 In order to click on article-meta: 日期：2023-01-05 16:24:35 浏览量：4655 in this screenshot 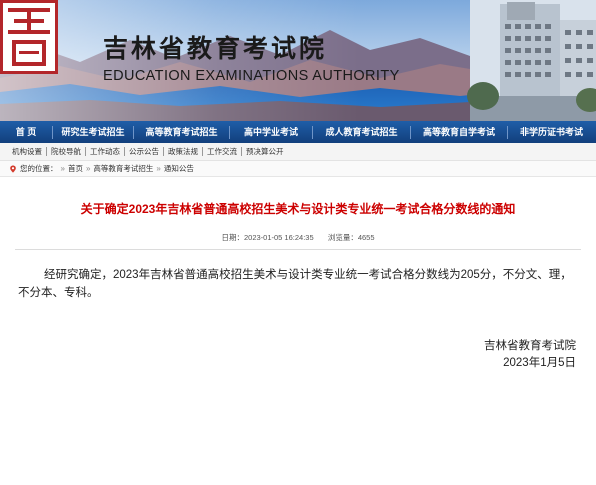, I will do `click(298, 237)`.